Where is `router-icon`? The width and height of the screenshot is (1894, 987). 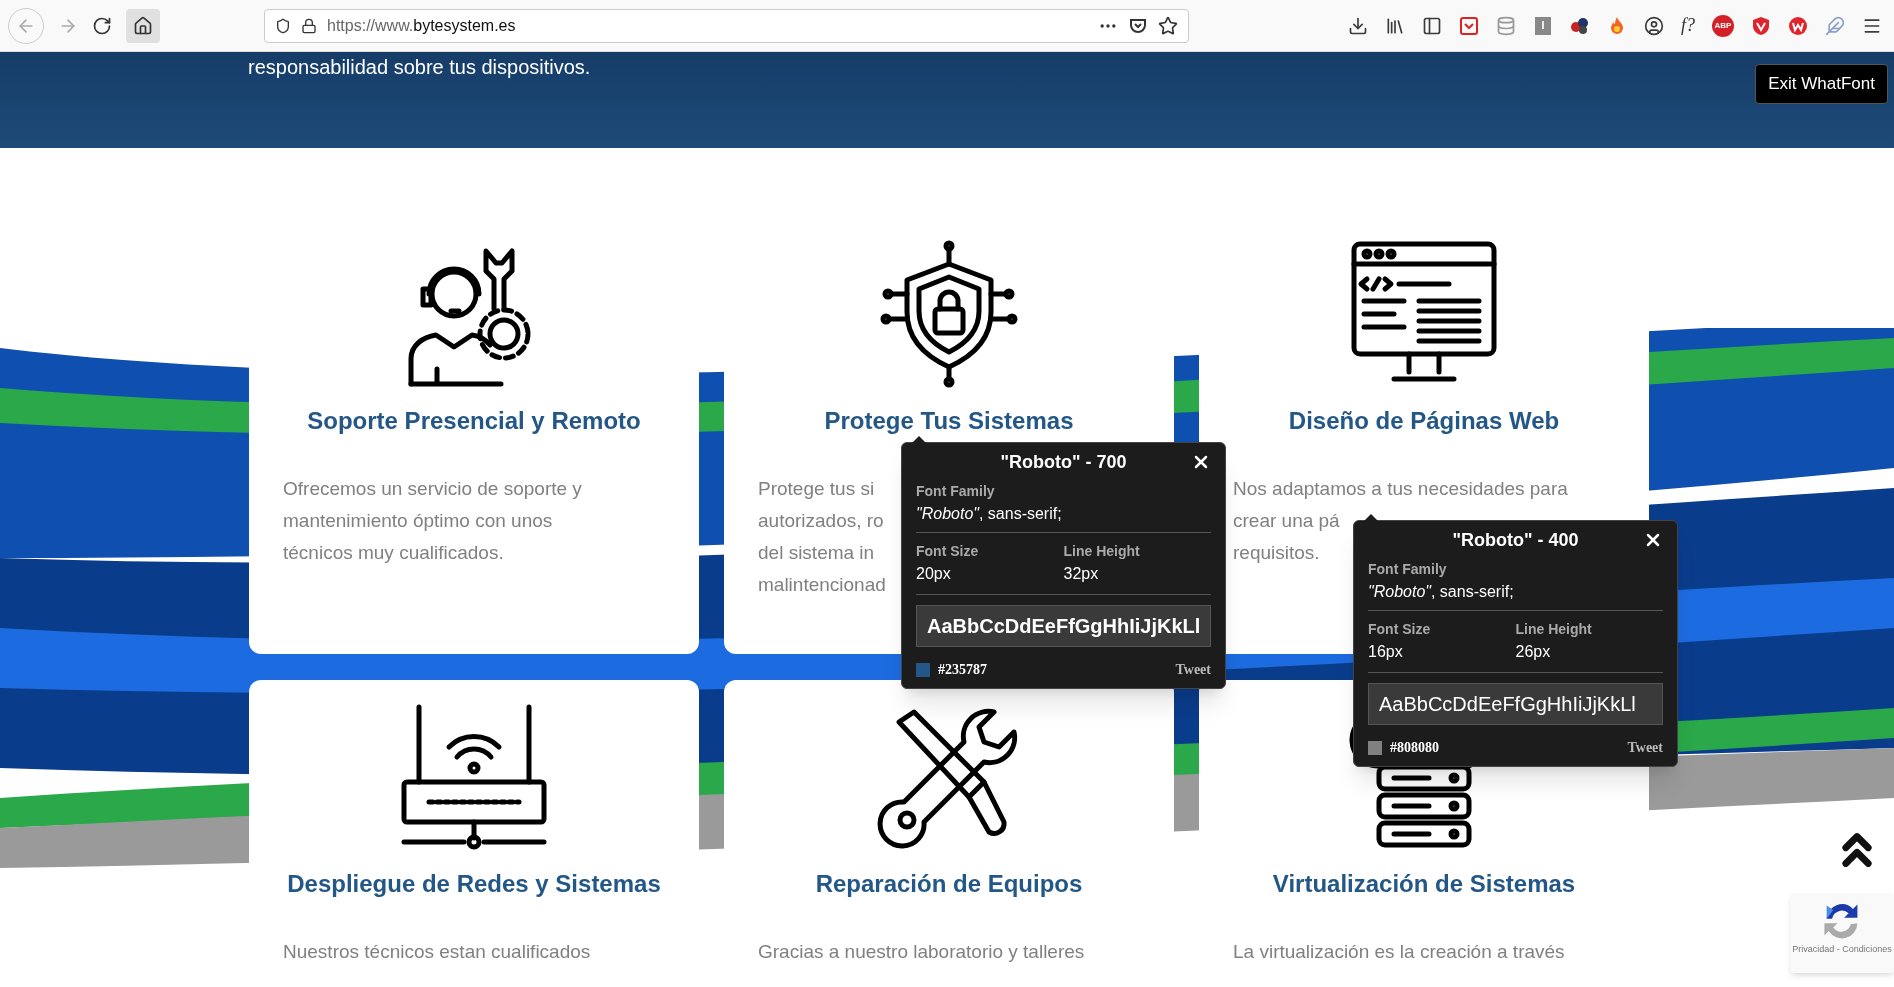
router-icon is located at coordinates (474, 777).